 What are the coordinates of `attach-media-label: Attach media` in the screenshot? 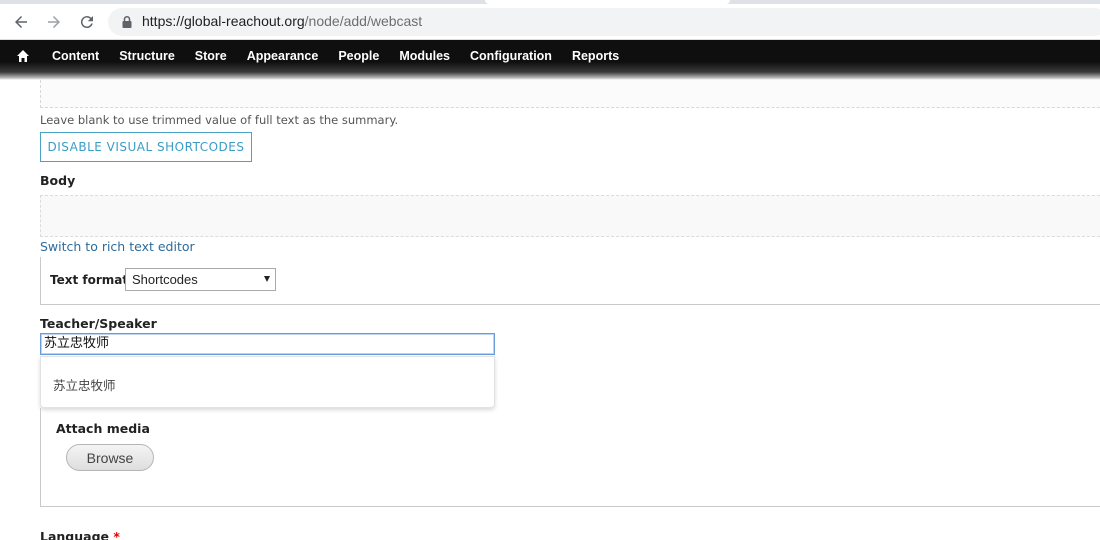 It's located at (103, 428).